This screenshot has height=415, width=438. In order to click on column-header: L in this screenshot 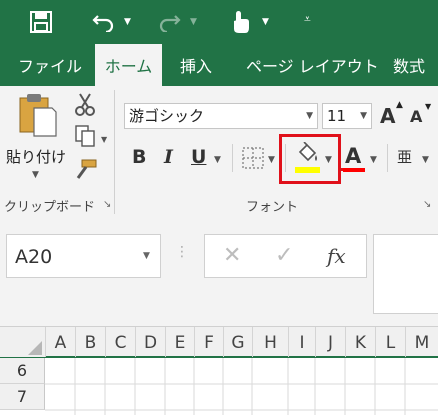, I will do `click(390, 342)`.